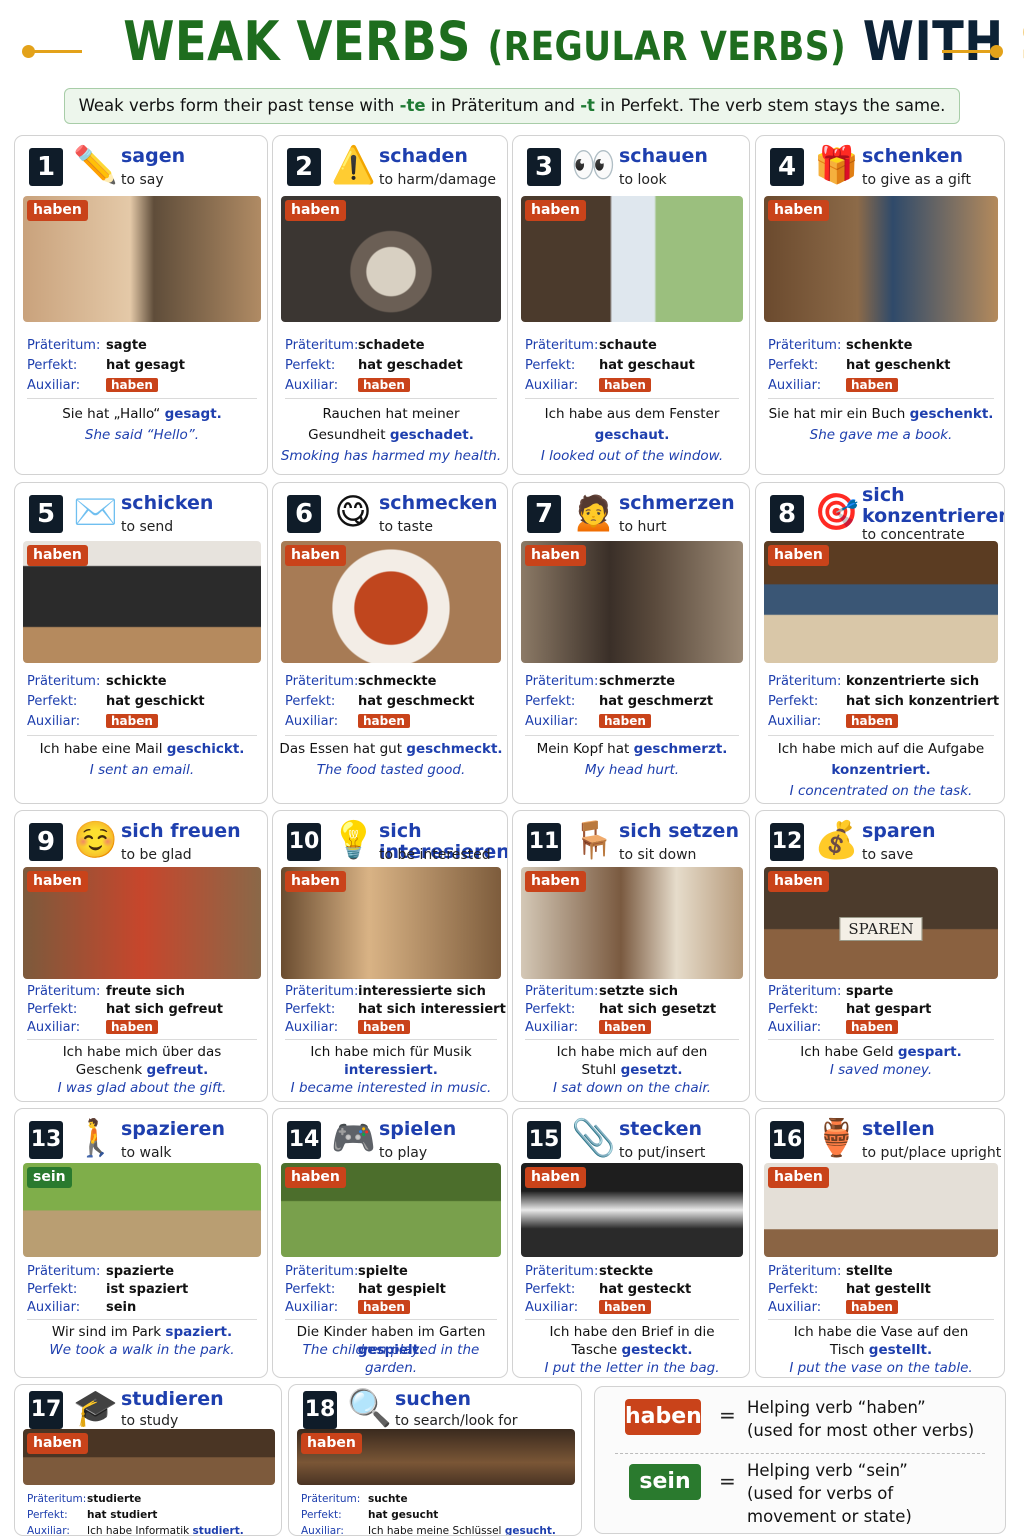 This screenshot has width=1024, height=1536. What do you see at coordinates (199, 1332) in the screenshot?
I see `example-verb-highlight: spaziert.` at bounding box center [199, 1332].